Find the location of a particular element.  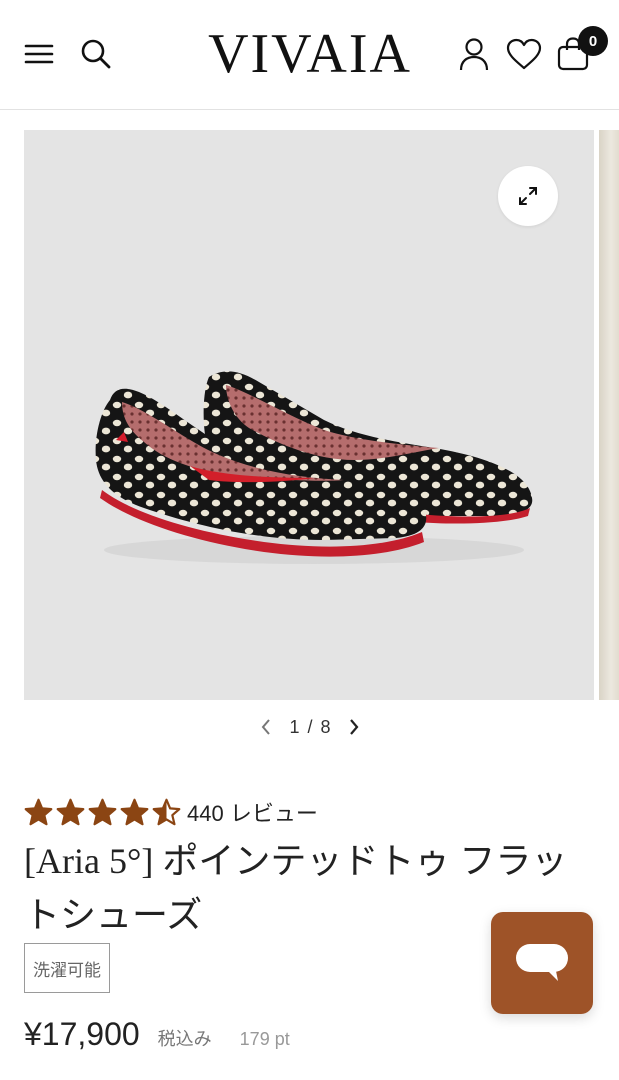

review-count: 440 レビュー is located at coordinates (252, 812).